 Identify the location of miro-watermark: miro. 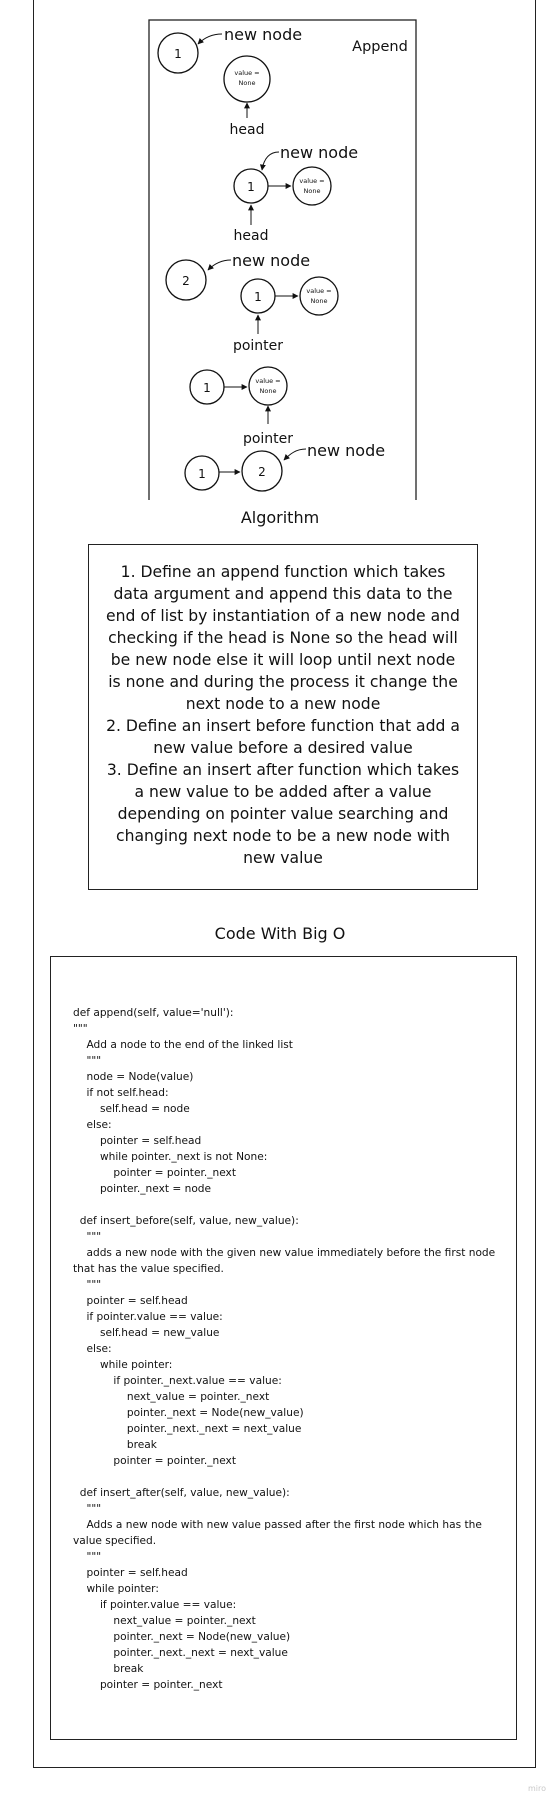
(536, 1788).